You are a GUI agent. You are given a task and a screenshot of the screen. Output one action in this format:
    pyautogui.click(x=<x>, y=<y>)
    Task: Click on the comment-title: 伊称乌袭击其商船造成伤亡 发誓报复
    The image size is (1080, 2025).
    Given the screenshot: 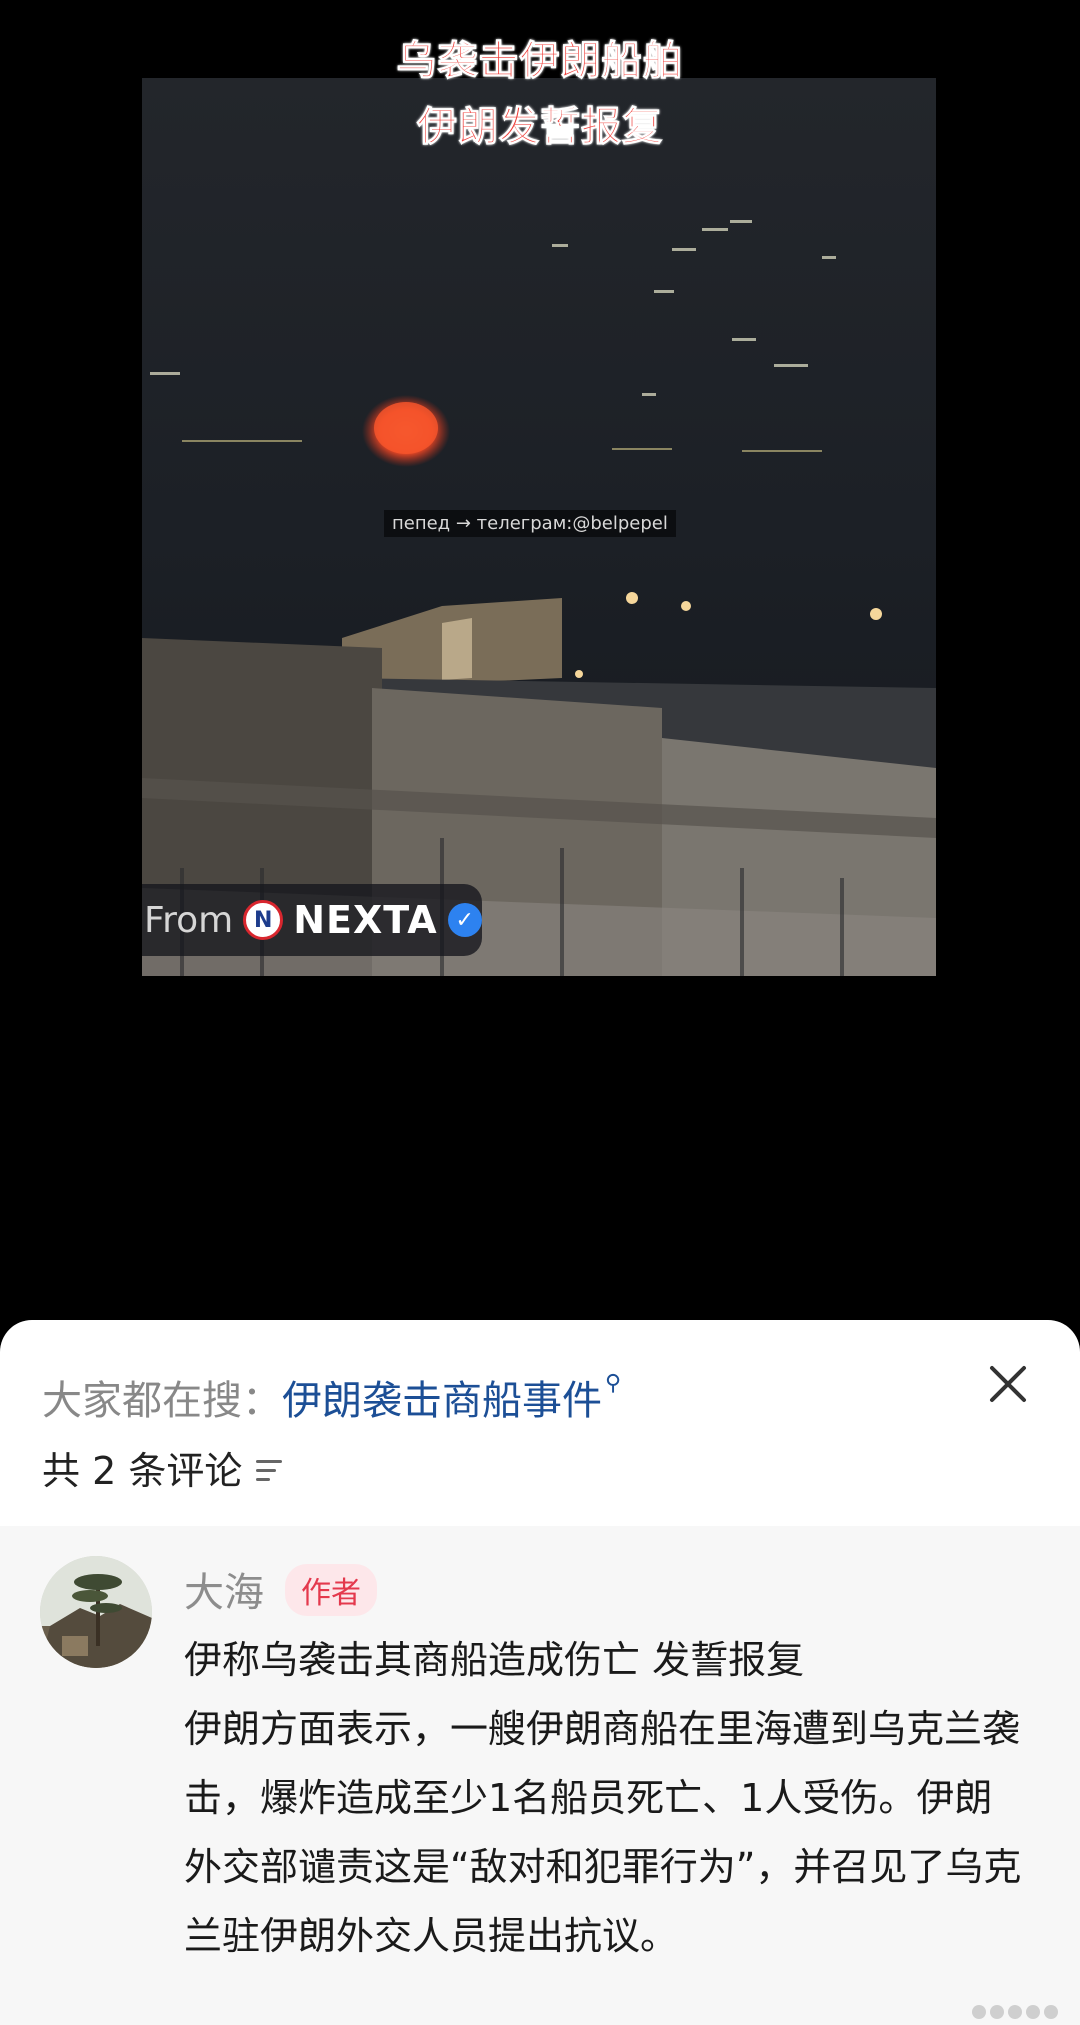 What is the action you would take?
    pyautogui.click(x=494, y=1660)
    